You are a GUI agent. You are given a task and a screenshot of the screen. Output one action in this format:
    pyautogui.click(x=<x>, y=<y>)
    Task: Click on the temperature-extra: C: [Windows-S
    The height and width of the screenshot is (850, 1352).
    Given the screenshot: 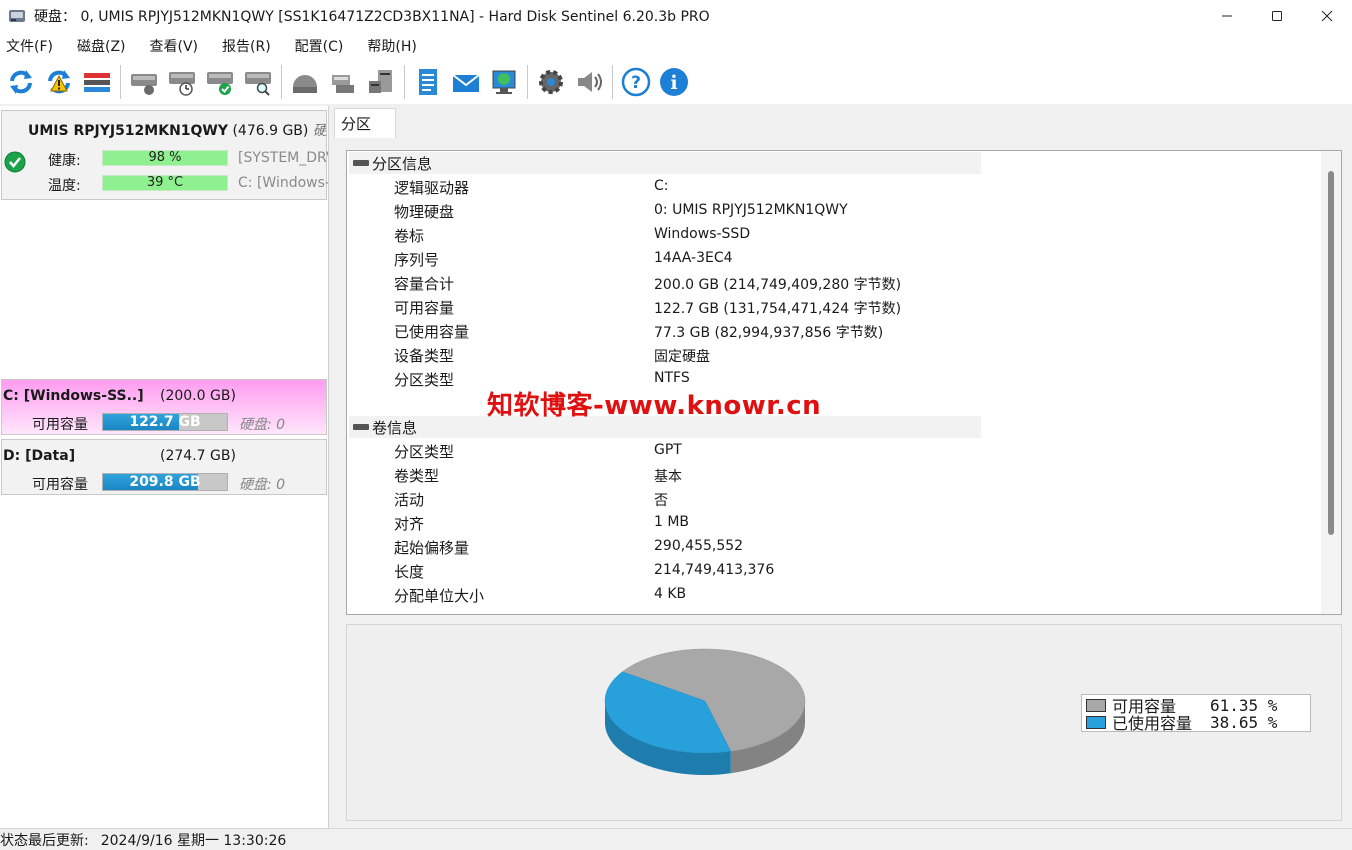 What is the action you would take?
    pyautogui.click(x=283, y=183)
    